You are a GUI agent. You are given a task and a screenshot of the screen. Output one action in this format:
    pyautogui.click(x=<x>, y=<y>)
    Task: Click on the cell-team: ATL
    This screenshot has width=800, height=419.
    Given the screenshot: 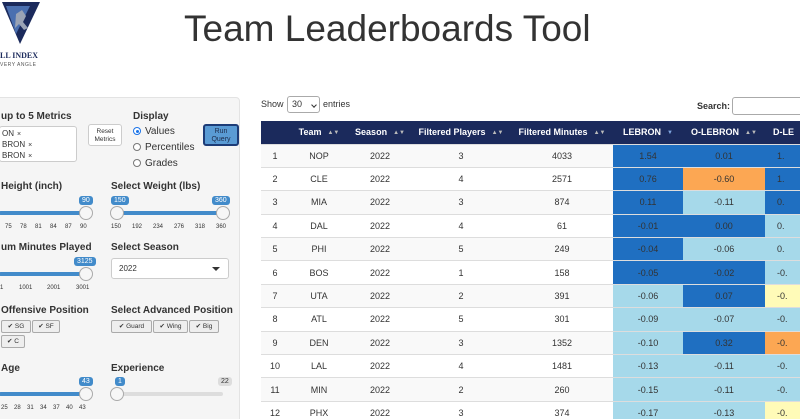 What is the action you would take?
    pyautogui.click(x=319, y=319)
    